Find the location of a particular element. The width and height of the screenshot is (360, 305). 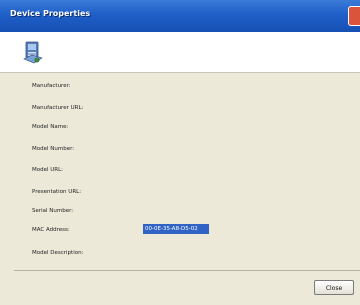

title-close-button is located at coordinates (354, 16).